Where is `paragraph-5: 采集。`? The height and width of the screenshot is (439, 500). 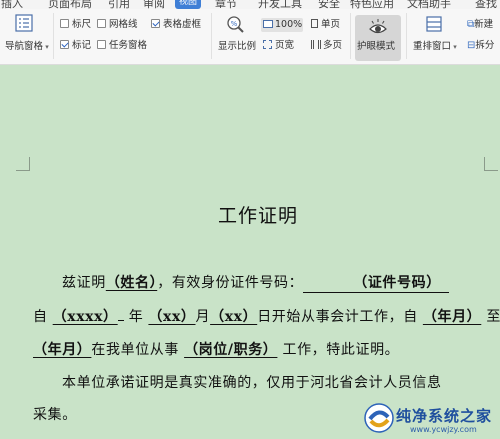
paragraph-5: 采集。 is located at coordinates (55, 415).